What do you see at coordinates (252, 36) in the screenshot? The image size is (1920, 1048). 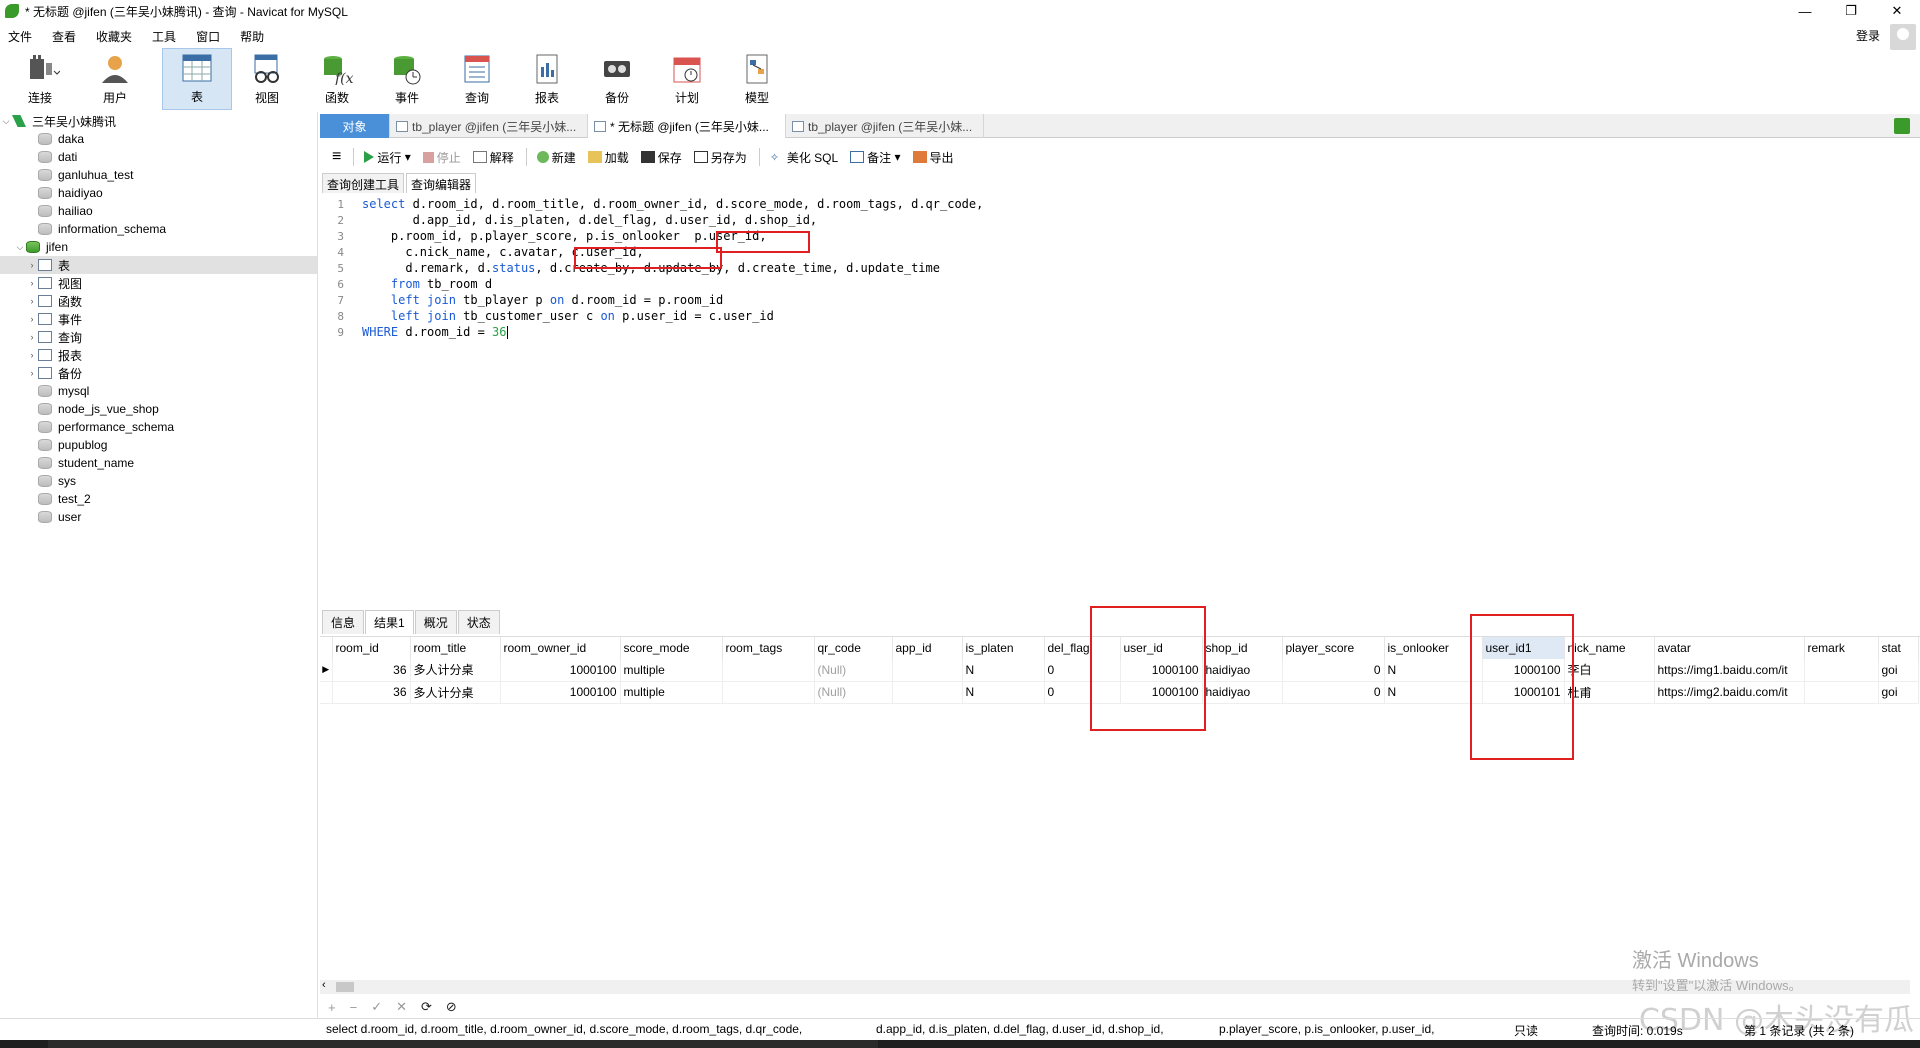 I see `menu-help: 帮助` at bounding box center [252, 36].